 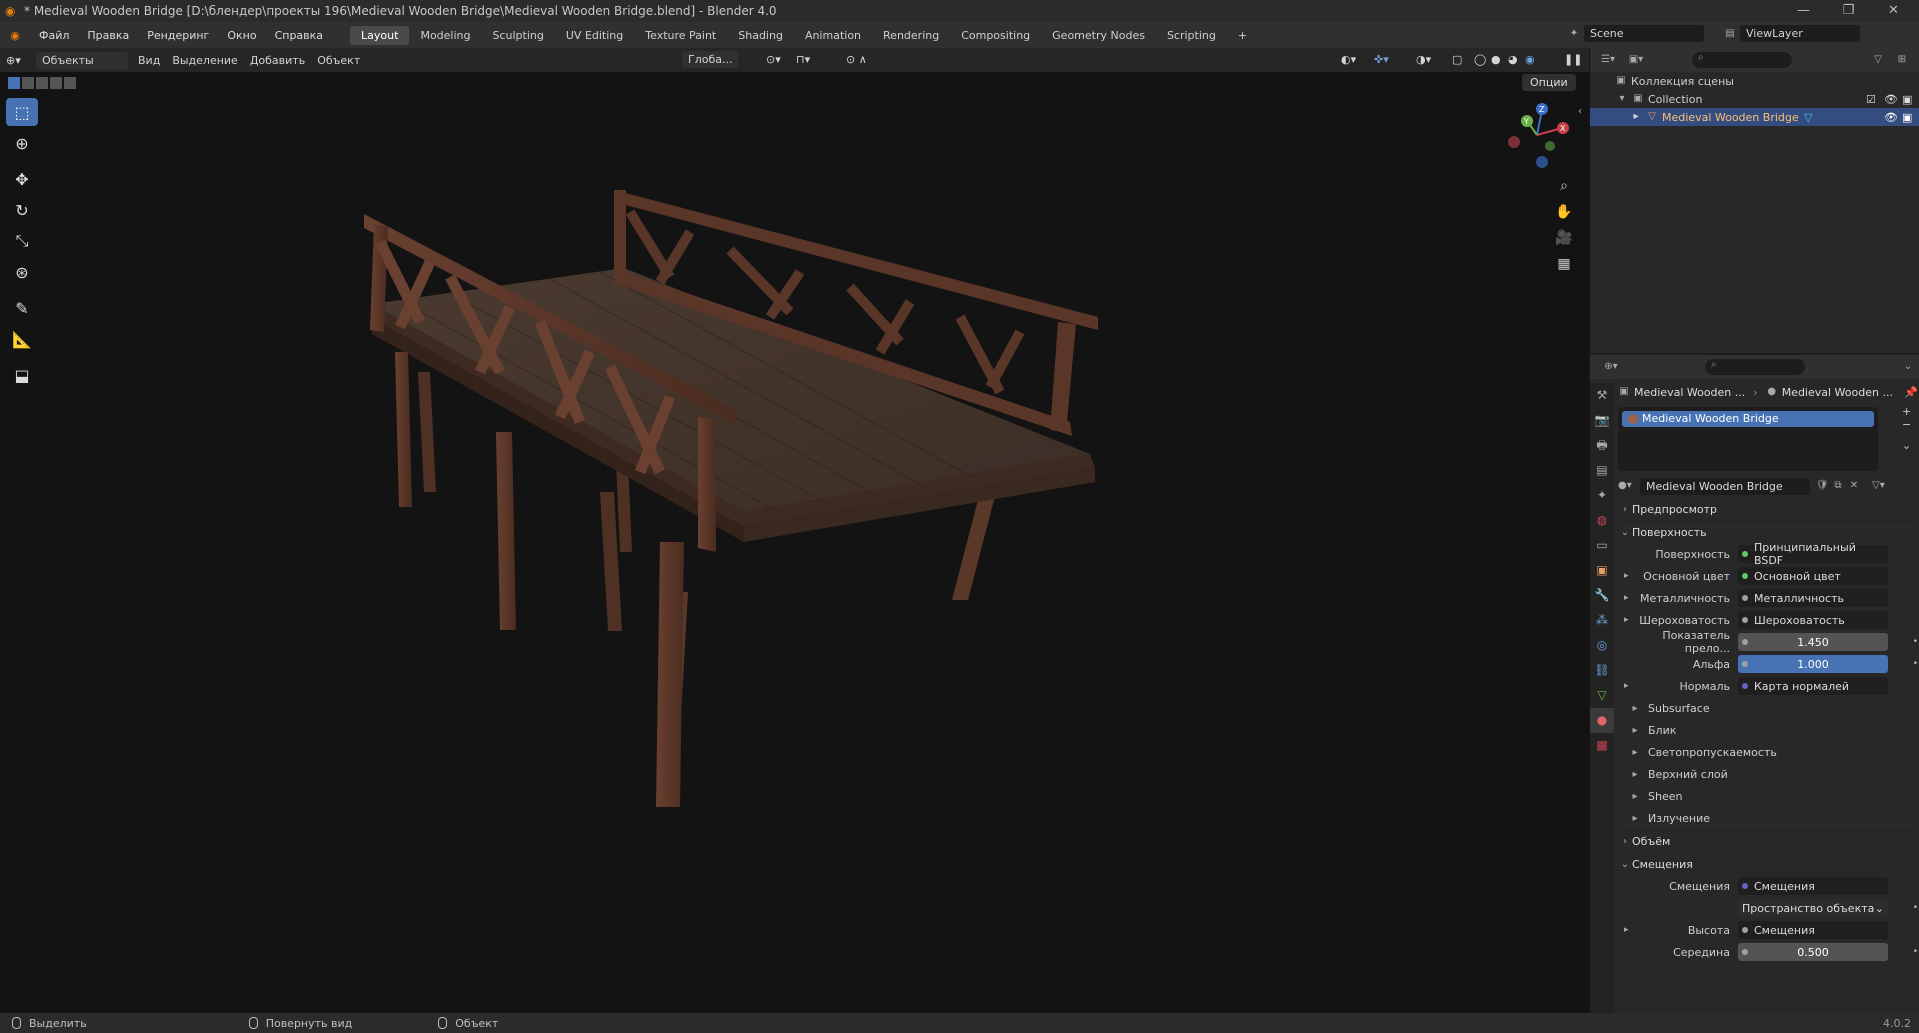 I want to click on navigation-gizmo: Z X Y, so click(x=1537, y=135).